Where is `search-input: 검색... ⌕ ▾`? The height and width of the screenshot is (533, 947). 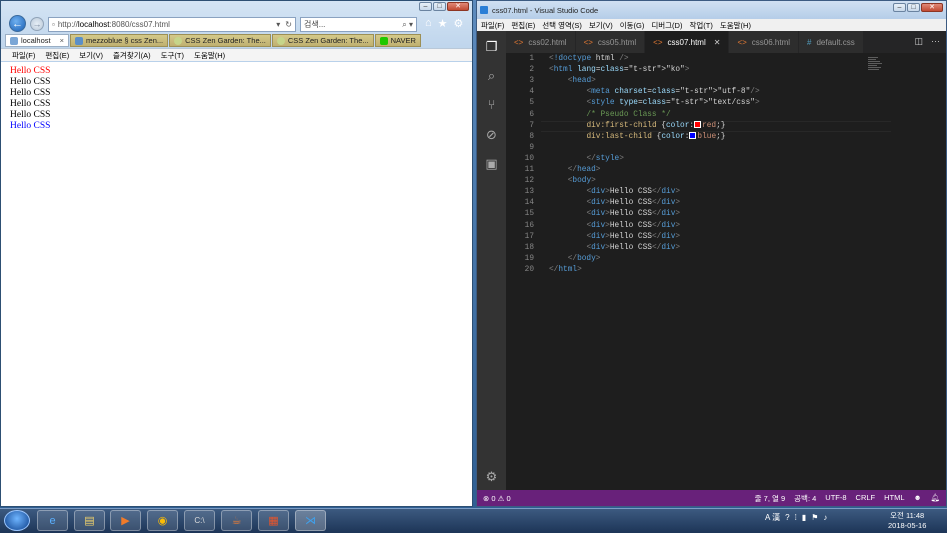
search-input: 검색... ⌕ ▾ is located at coordinates (358, 24).